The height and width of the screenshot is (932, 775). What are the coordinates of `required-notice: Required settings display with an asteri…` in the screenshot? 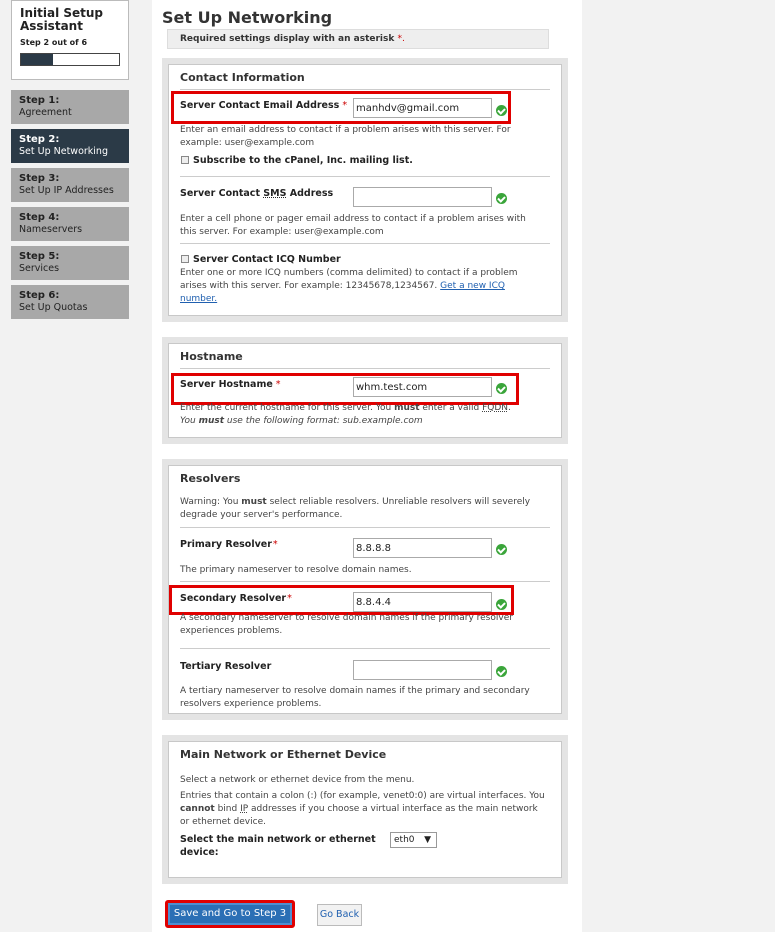 It's located at (358, 39).